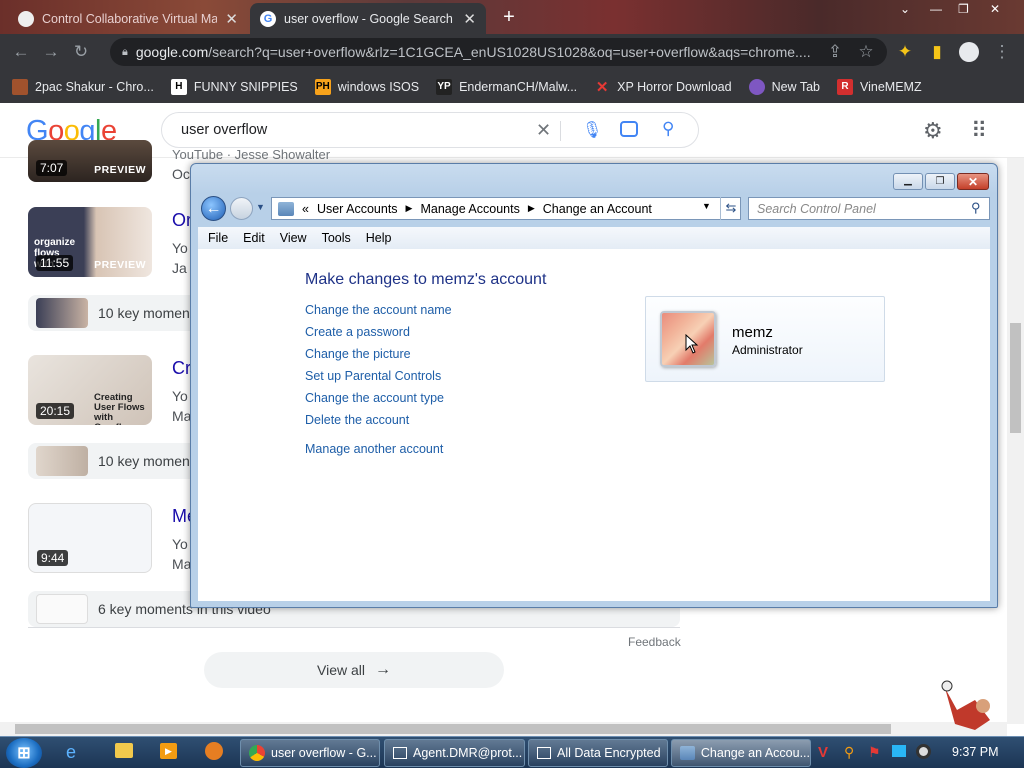  What do you see at coordinates (426, 279) in the screenshot?
I see `page-title: Make changes to memz's account` at bounding box center [426, 279].